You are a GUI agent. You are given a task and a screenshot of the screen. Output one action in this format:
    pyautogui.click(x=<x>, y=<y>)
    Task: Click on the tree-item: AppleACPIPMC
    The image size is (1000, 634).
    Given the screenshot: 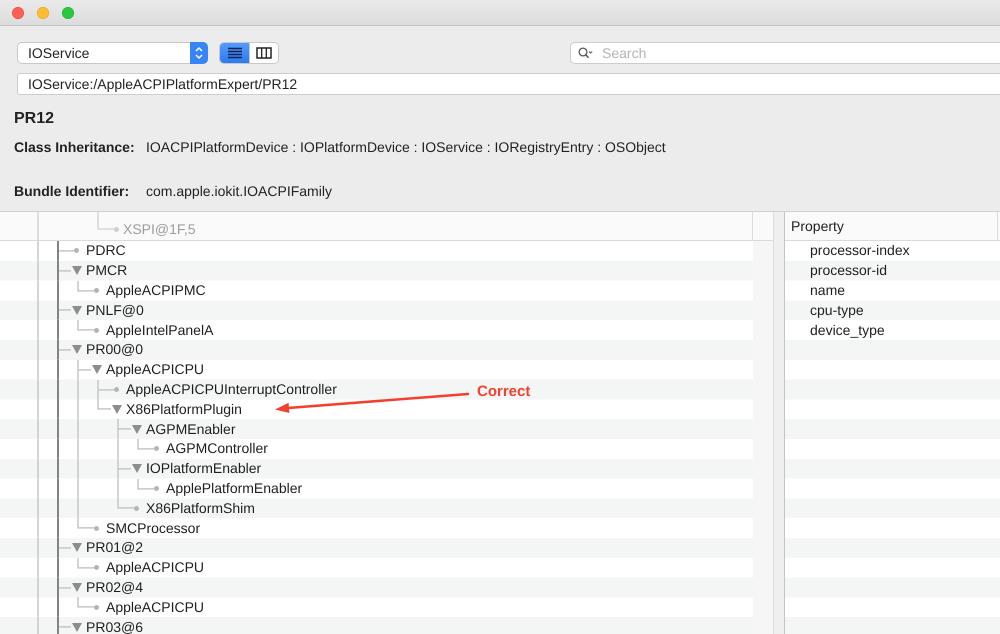 What is the action you would take?
    pyautogui.click(x=156, y=290)
    